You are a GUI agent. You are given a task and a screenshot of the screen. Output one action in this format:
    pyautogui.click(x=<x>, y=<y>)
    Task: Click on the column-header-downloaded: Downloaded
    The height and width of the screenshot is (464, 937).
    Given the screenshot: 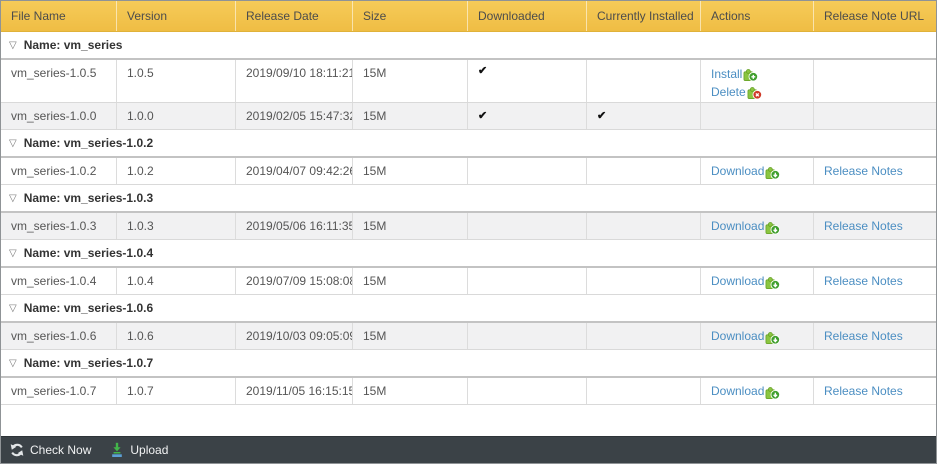 What is the action you would take?
    pyautogui.click(x=527, y=16)
    